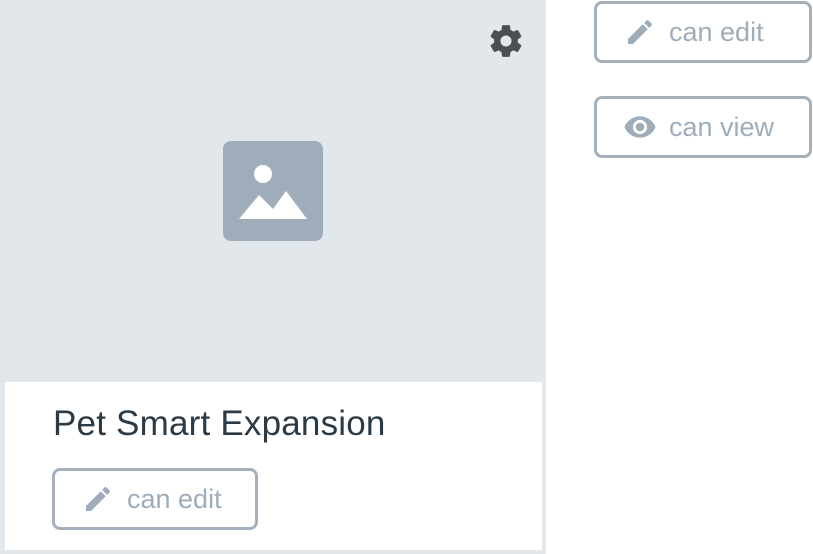 The width and height of the screenshot is (813, 554). I want to click on gear-icon, so click(506, 41).